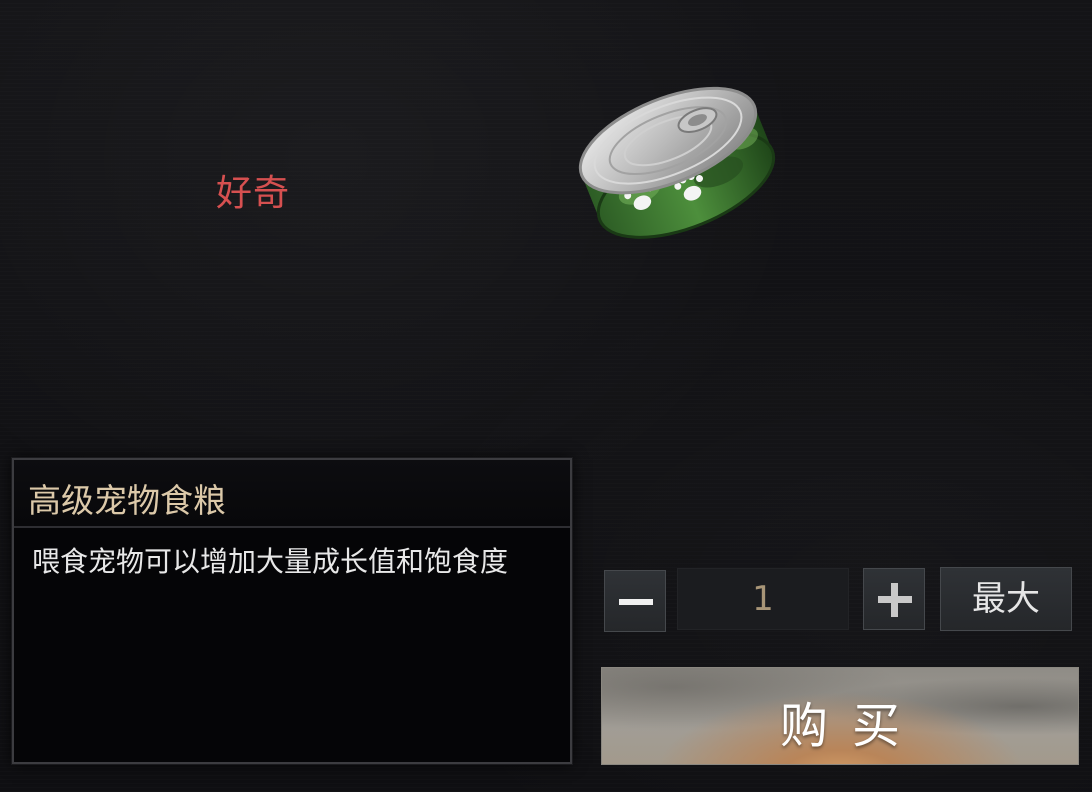  I want to click on pet-food-can-icon, so click(671, 145).